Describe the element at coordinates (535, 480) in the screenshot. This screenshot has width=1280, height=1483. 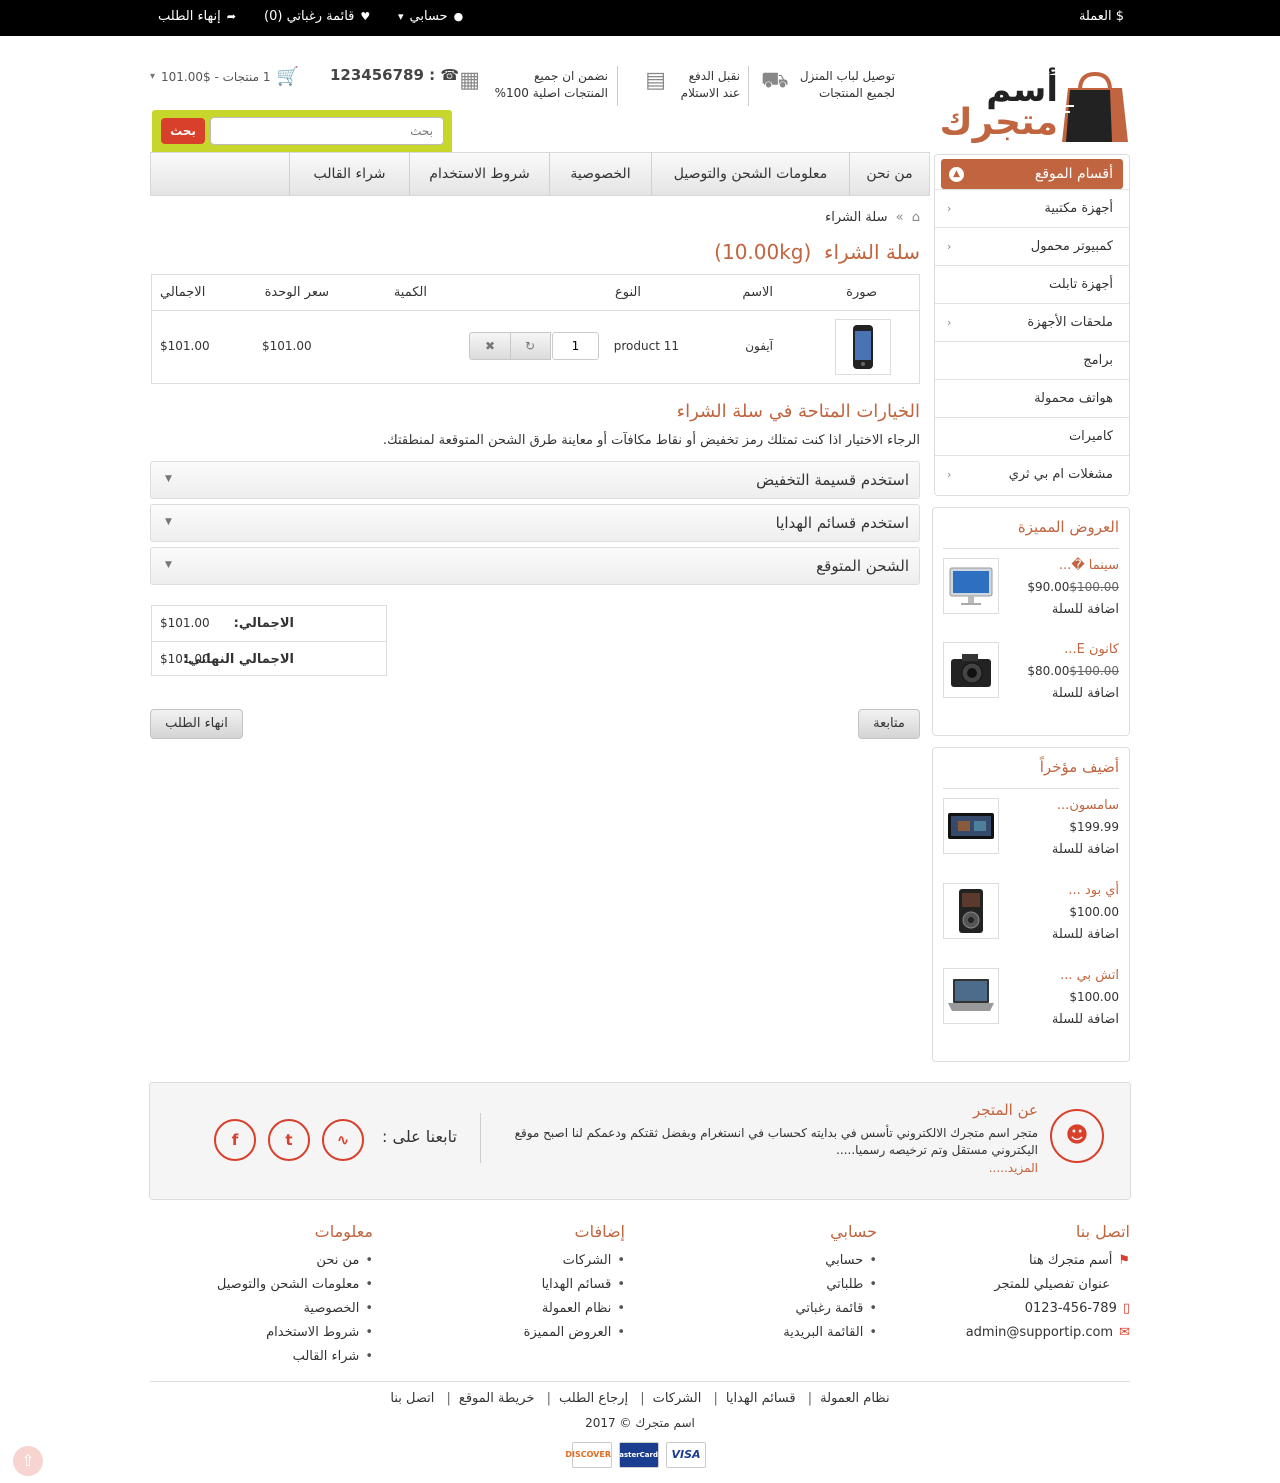
I see `coupon-accordion: استخدم قسيمة التخفيض ▼` at that location.